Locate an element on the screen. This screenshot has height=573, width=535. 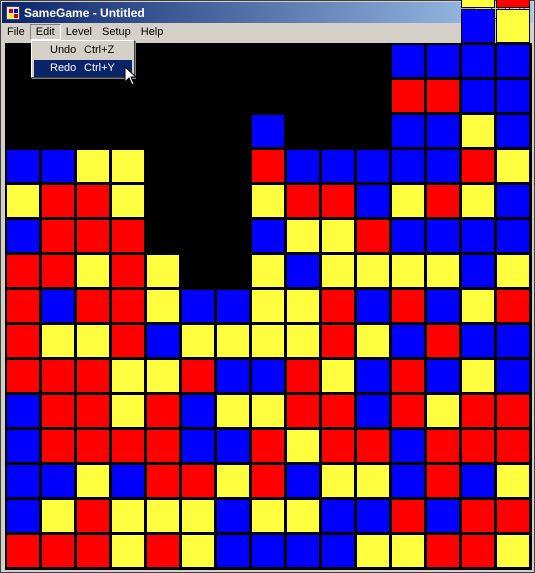
menu-setup: Setup is located at coordinates (116, 32).